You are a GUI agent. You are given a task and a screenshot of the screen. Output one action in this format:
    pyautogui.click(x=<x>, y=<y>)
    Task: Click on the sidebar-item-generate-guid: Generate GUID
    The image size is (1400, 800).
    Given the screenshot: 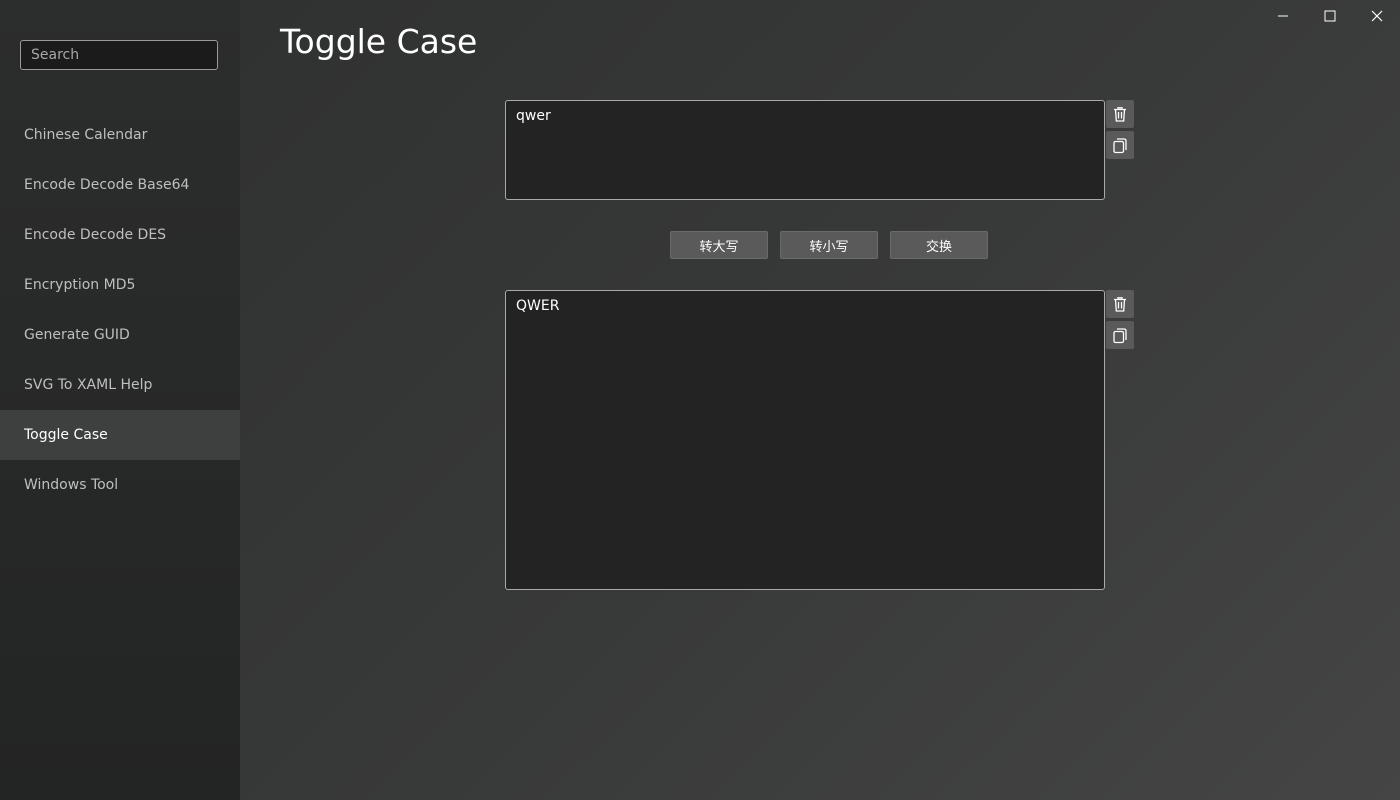 What is the action you would take?
    pyautogui.click(x=120, y=335)
    